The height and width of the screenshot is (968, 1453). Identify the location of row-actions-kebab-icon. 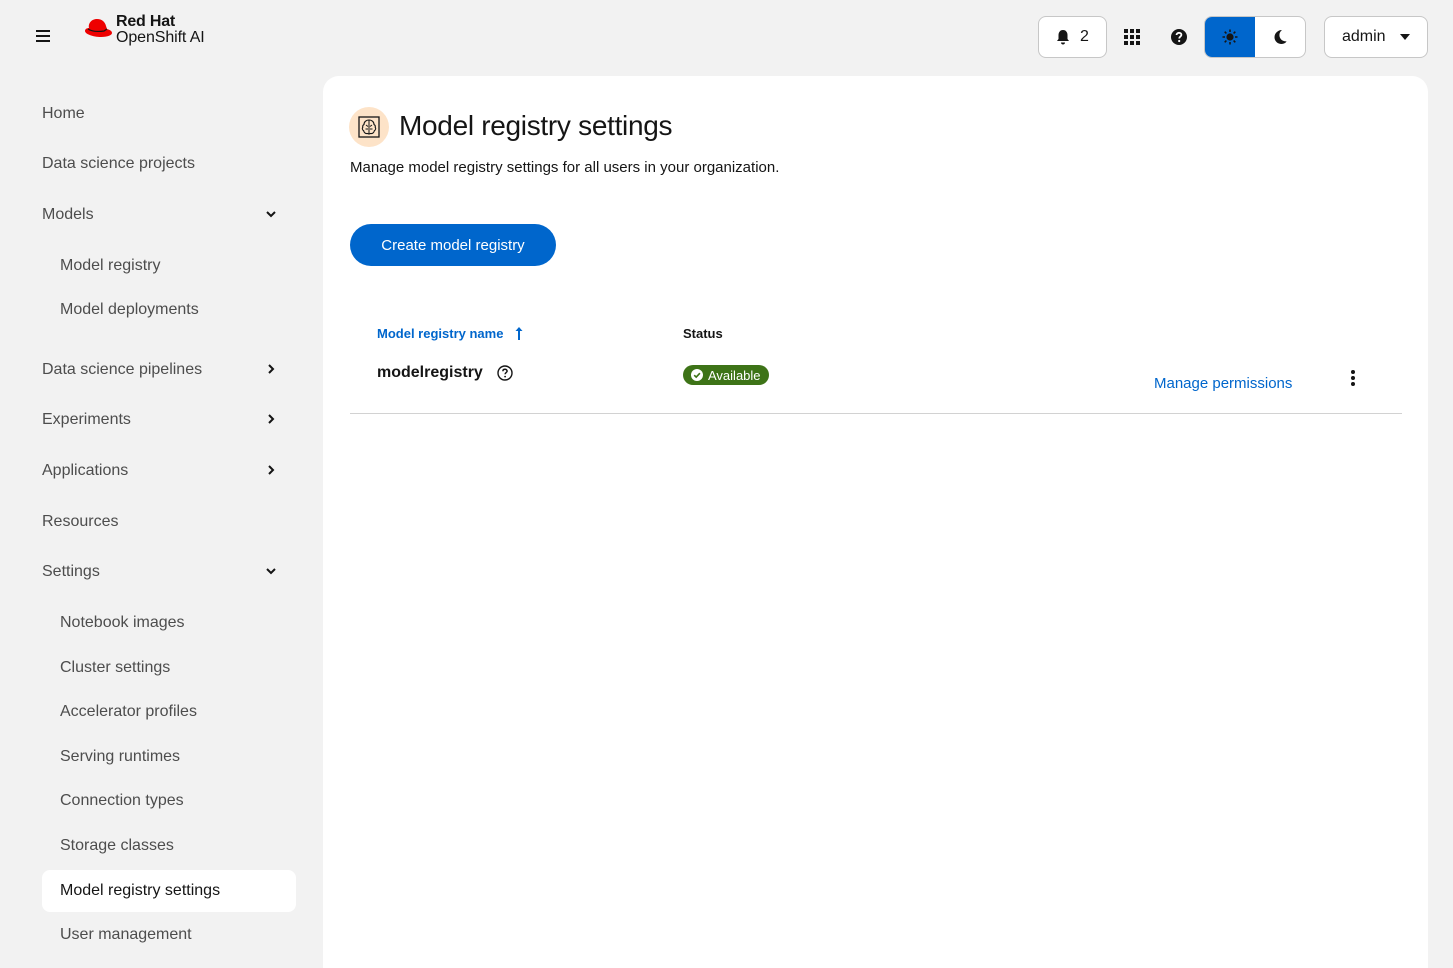
(1353, 378).